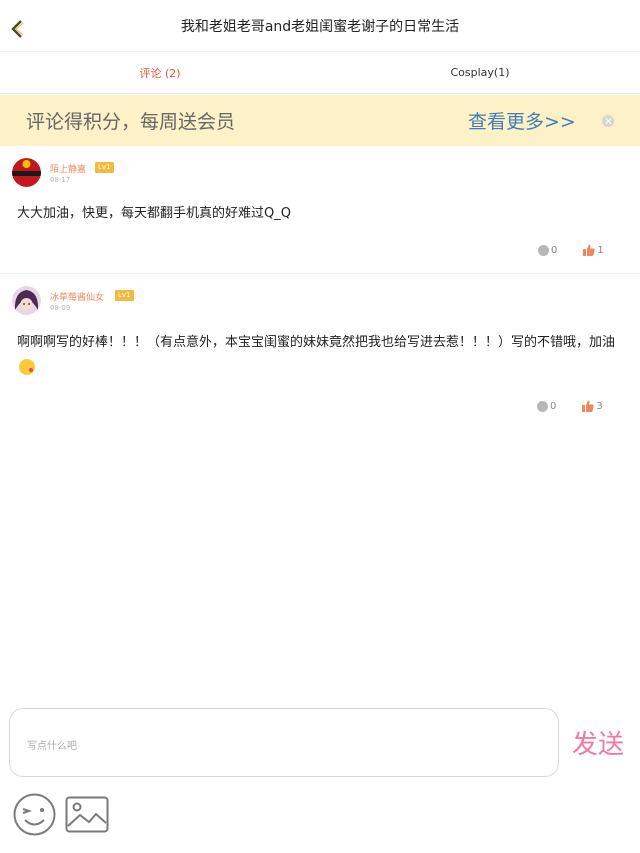  Describe the element at coordinates (17, 29) in the screenshot. I see `chevron-left-icon` at that location.